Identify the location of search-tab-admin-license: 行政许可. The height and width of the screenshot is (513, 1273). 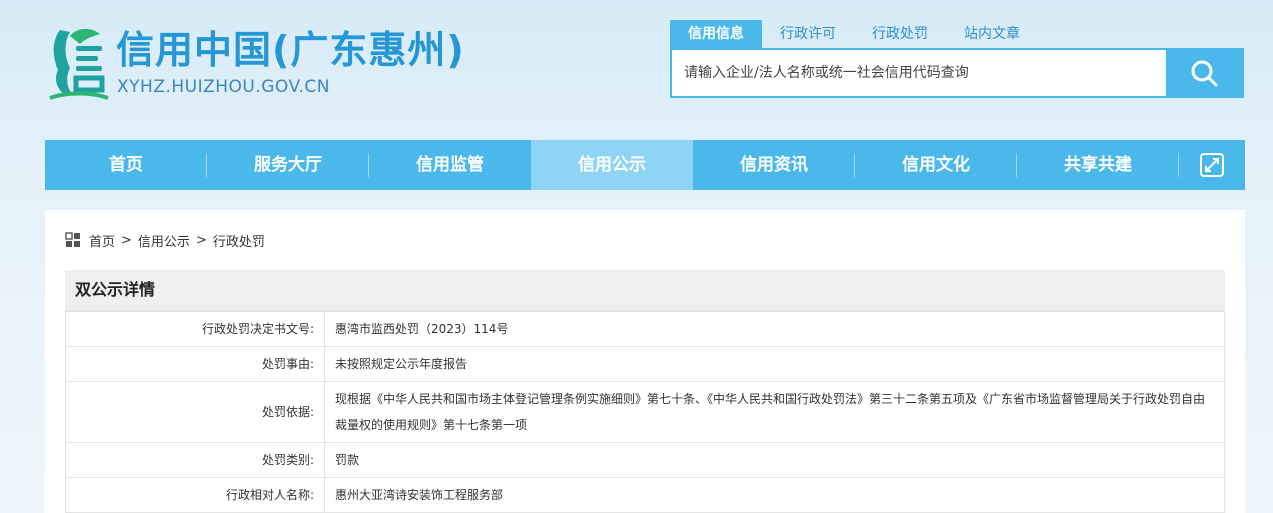
(808, 34).